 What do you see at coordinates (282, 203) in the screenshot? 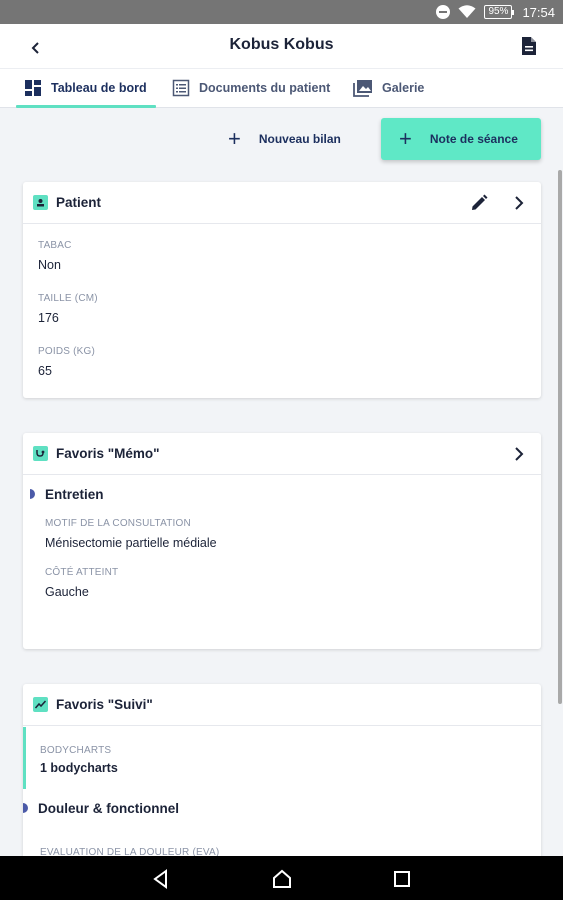
I see `patient-card-header: Patient` at bounding box center [282, 203].